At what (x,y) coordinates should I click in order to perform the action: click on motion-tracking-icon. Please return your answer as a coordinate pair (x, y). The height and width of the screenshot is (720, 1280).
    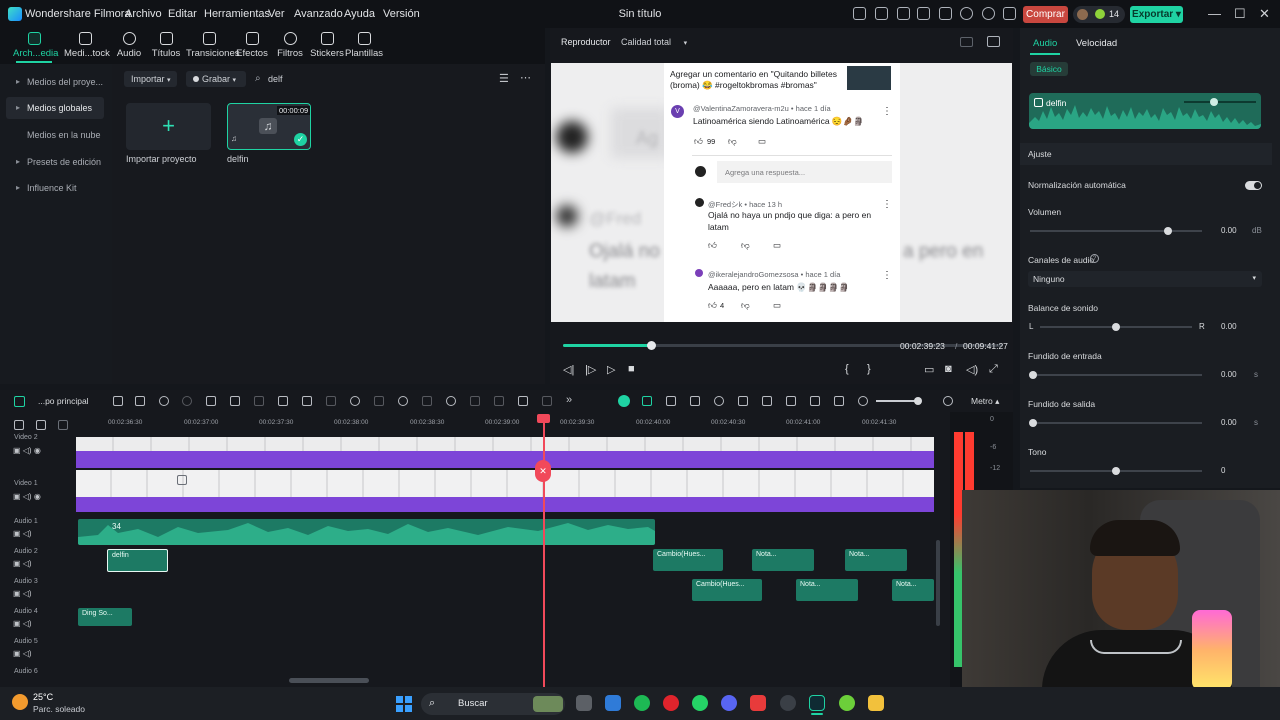
    Looking at the image, I should click on (403, 401).